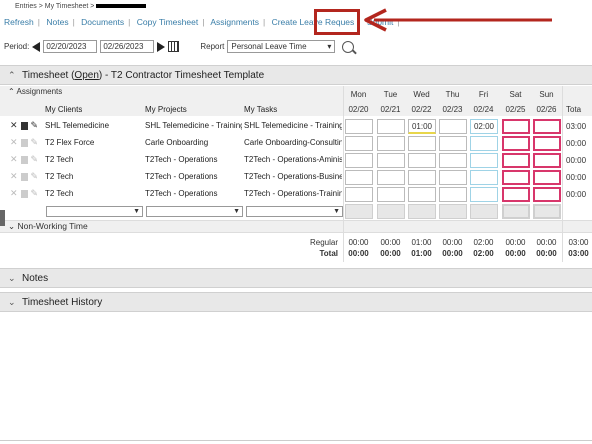 This screenshot has width=592, height=444. I want to click on period-label: Period:, so click(17, 46).